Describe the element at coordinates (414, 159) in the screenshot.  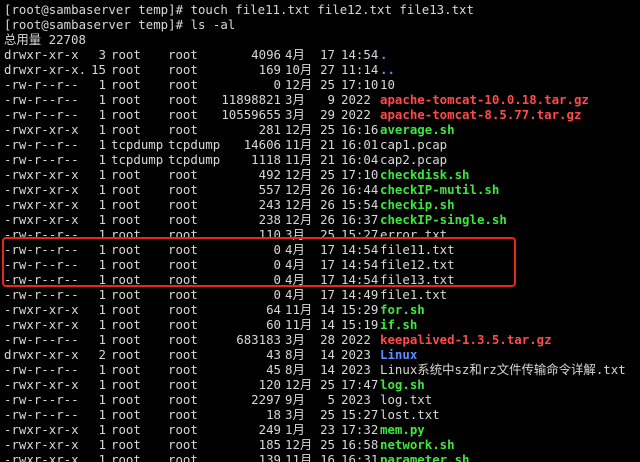
I see `file-name: cap2.pcap` at that location.